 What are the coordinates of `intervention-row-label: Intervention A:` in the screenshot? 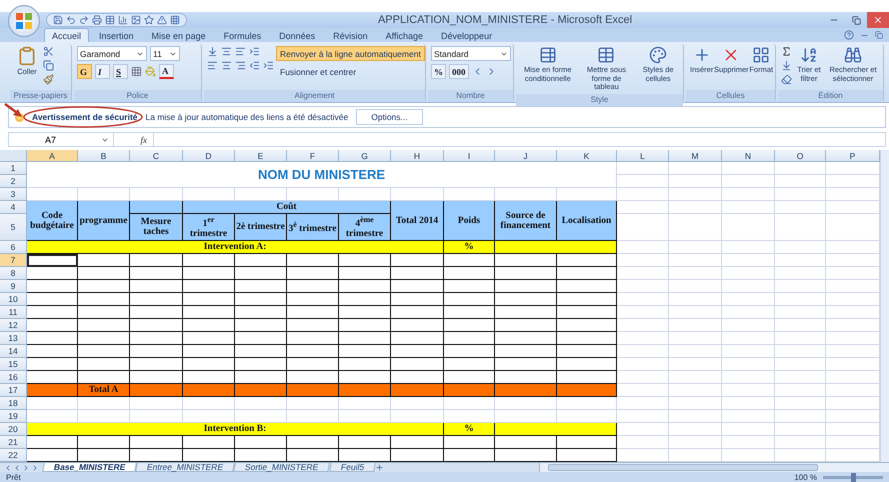 It's located at (235, 247).